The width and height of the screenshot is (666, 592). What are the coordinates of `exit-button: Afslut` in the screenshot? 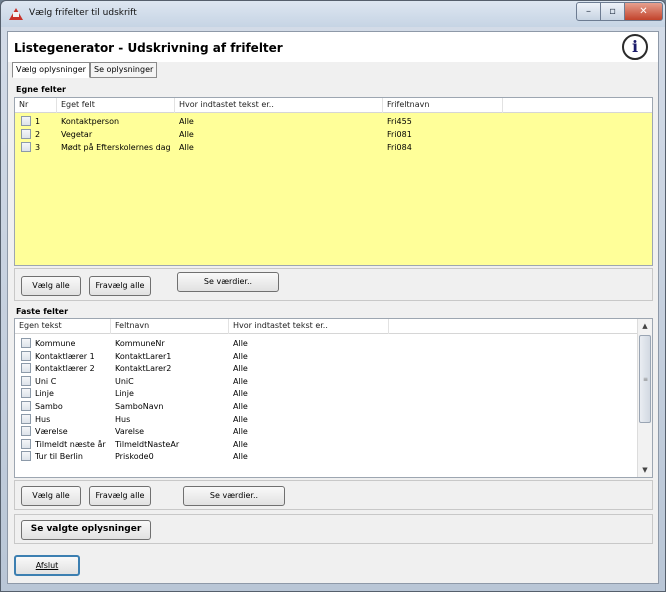 It's located at (47, 565).